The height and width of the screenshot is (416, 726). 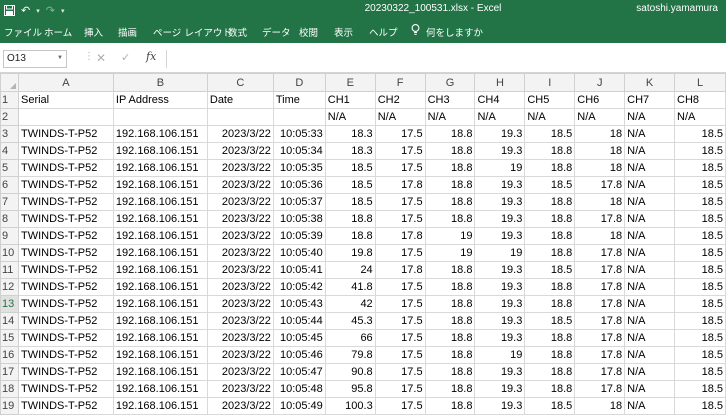 What do you see at coordinates (400, 117) in the screenshot?
I see `cell-f: N/A` at bounding box center [400, 117].